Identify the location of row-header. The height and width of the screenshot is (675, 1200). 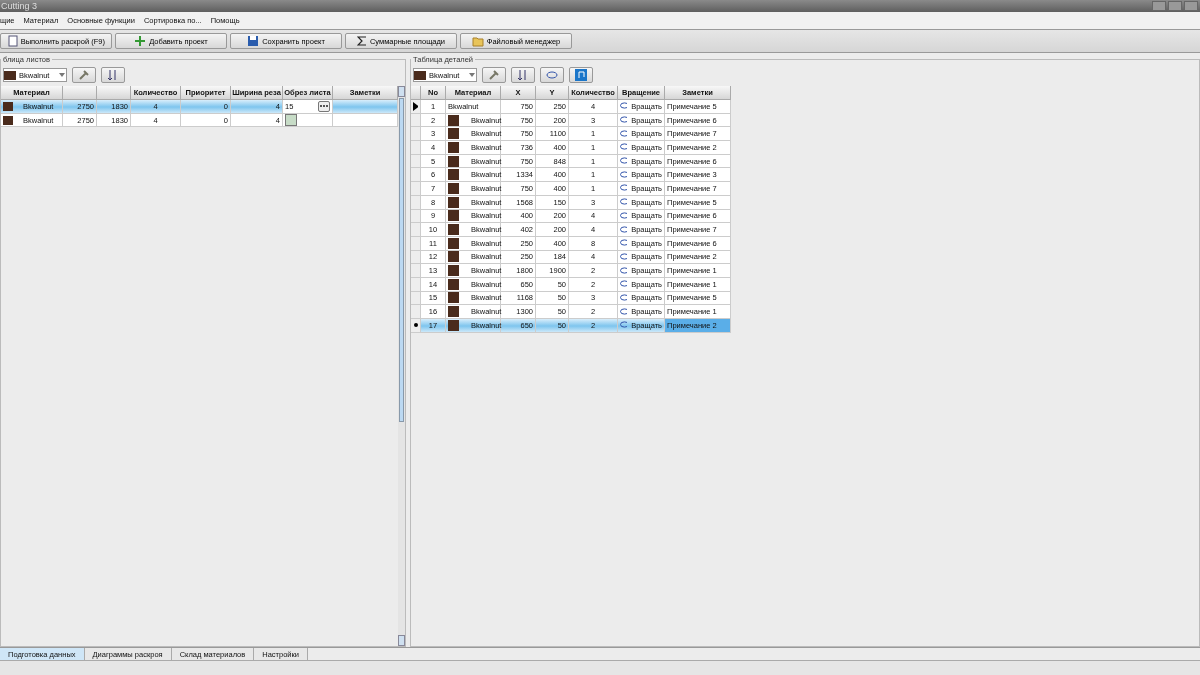
(416, 326).